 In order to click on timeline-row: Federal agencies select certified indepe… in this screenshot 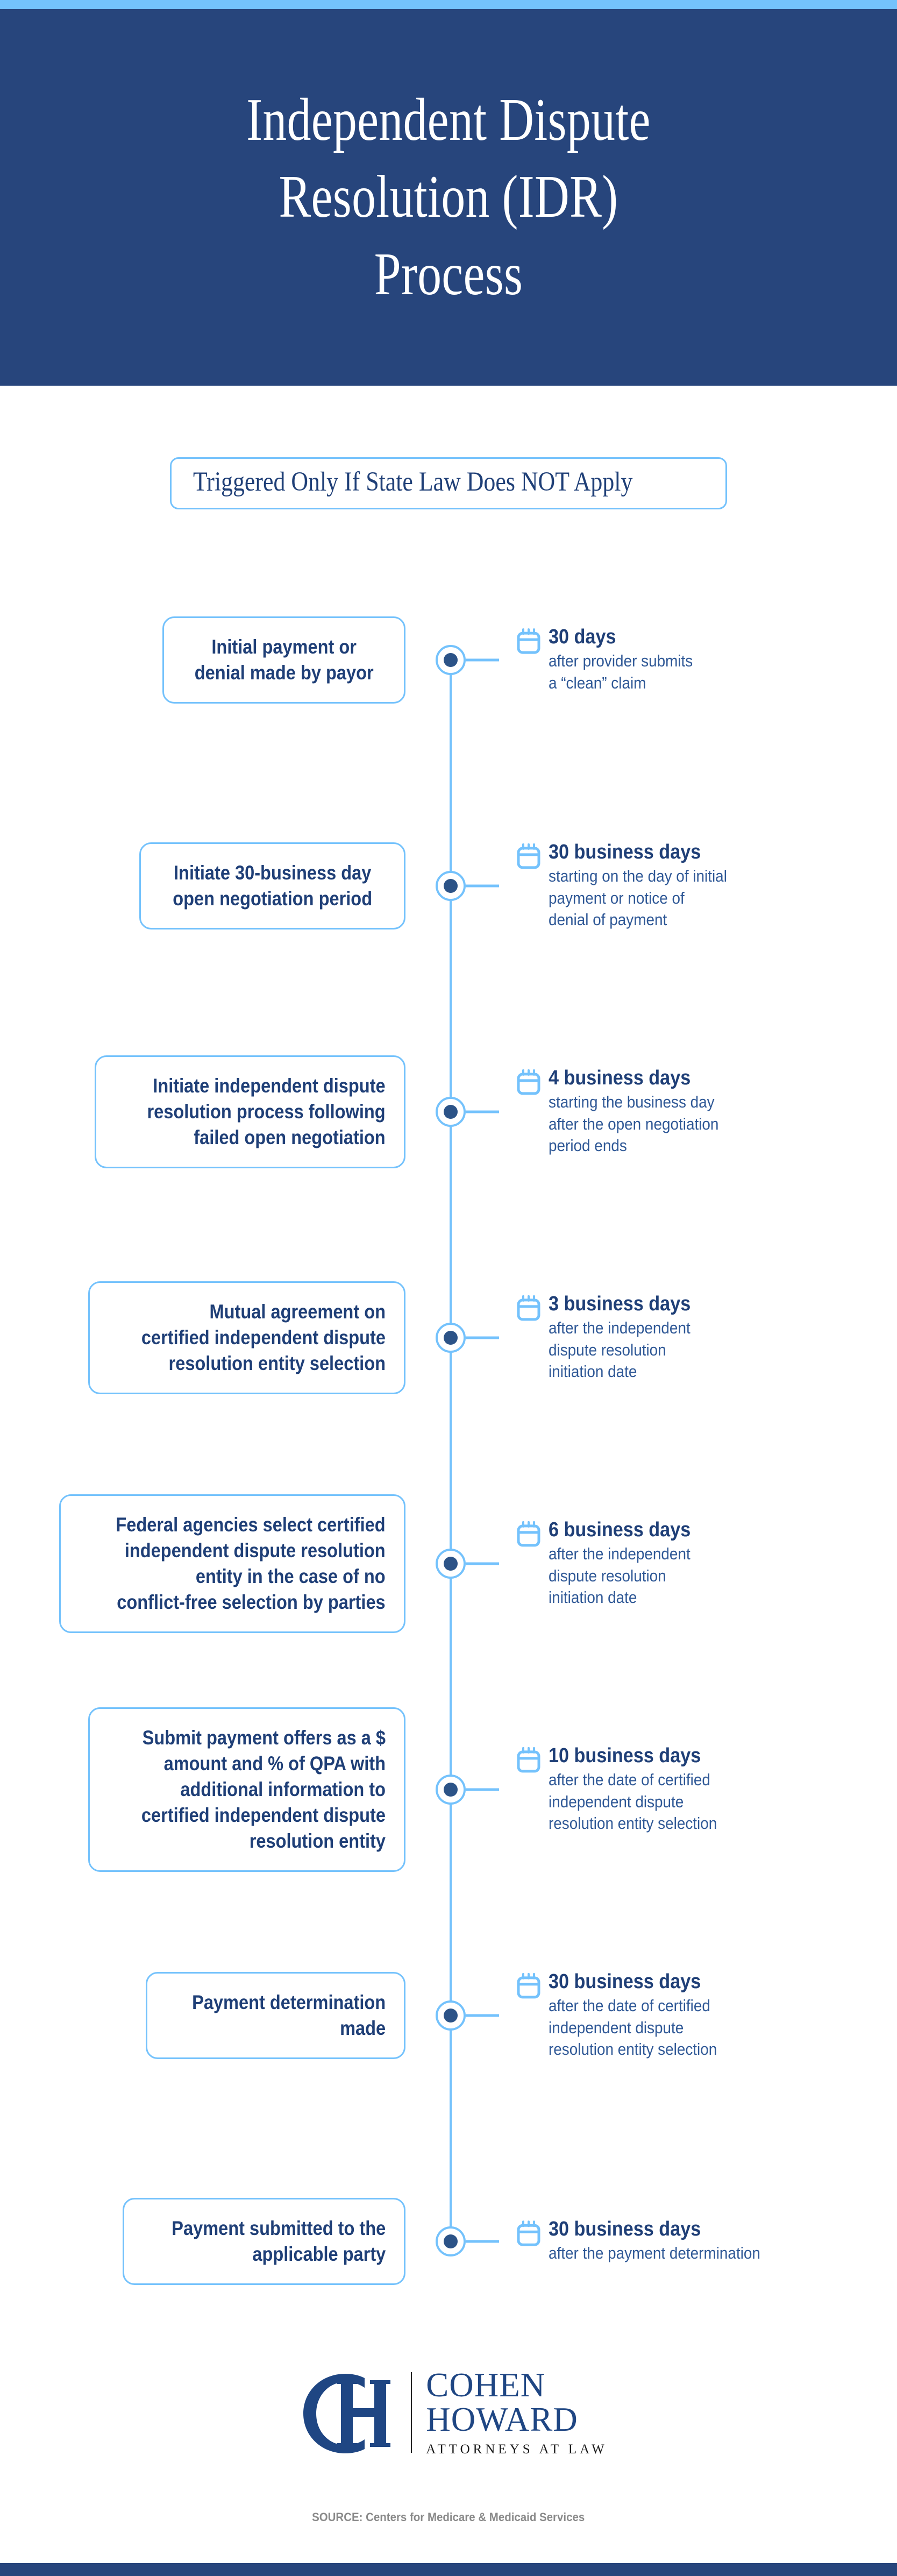, I will do `click(448, 1564)`.